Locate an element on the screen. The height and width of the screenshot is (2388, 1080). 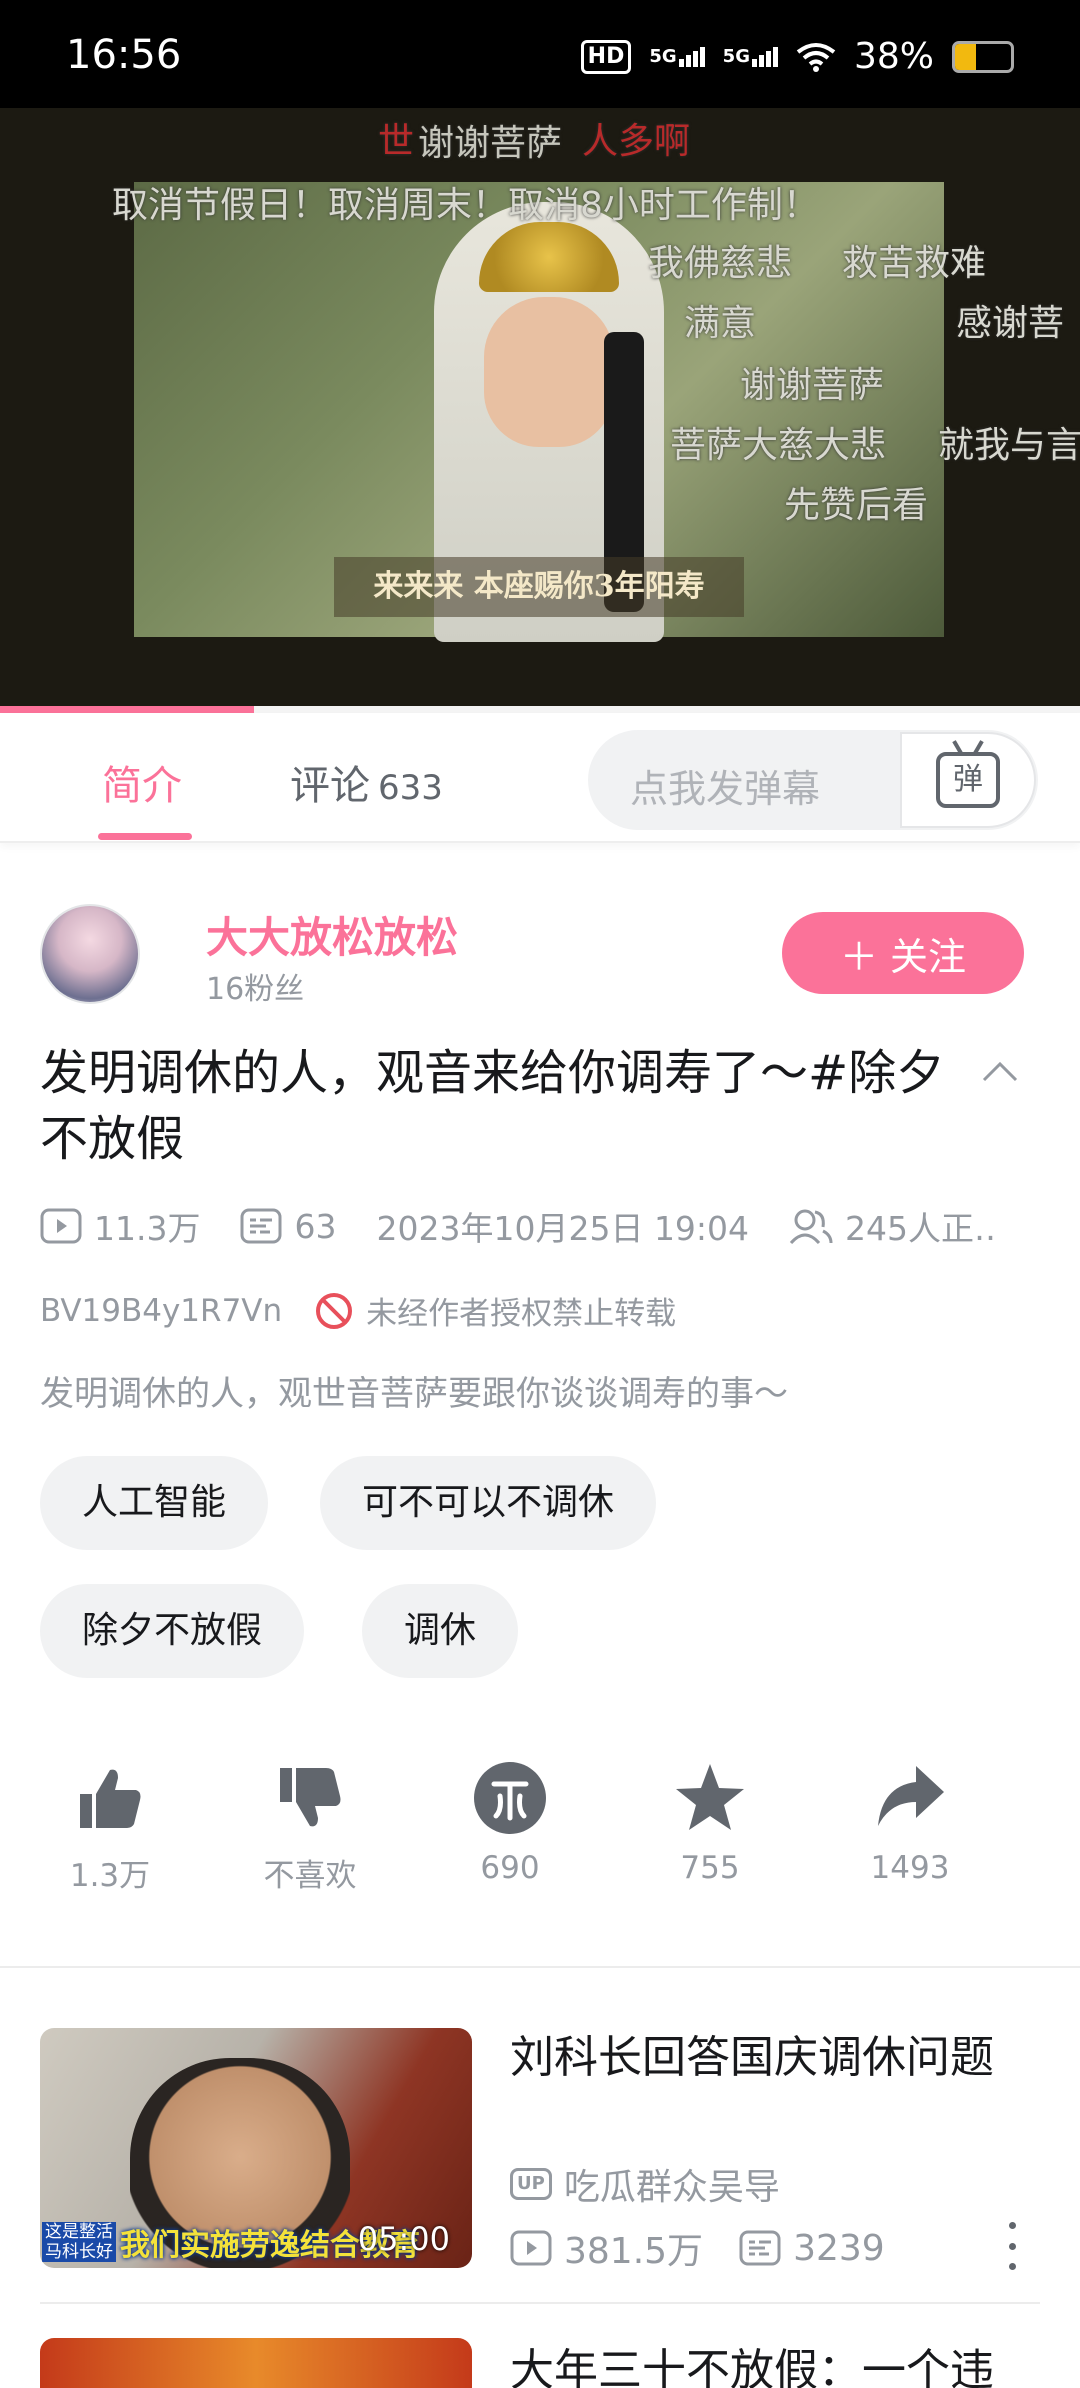
hd-icon: HD is located at coordinates (606, 56).